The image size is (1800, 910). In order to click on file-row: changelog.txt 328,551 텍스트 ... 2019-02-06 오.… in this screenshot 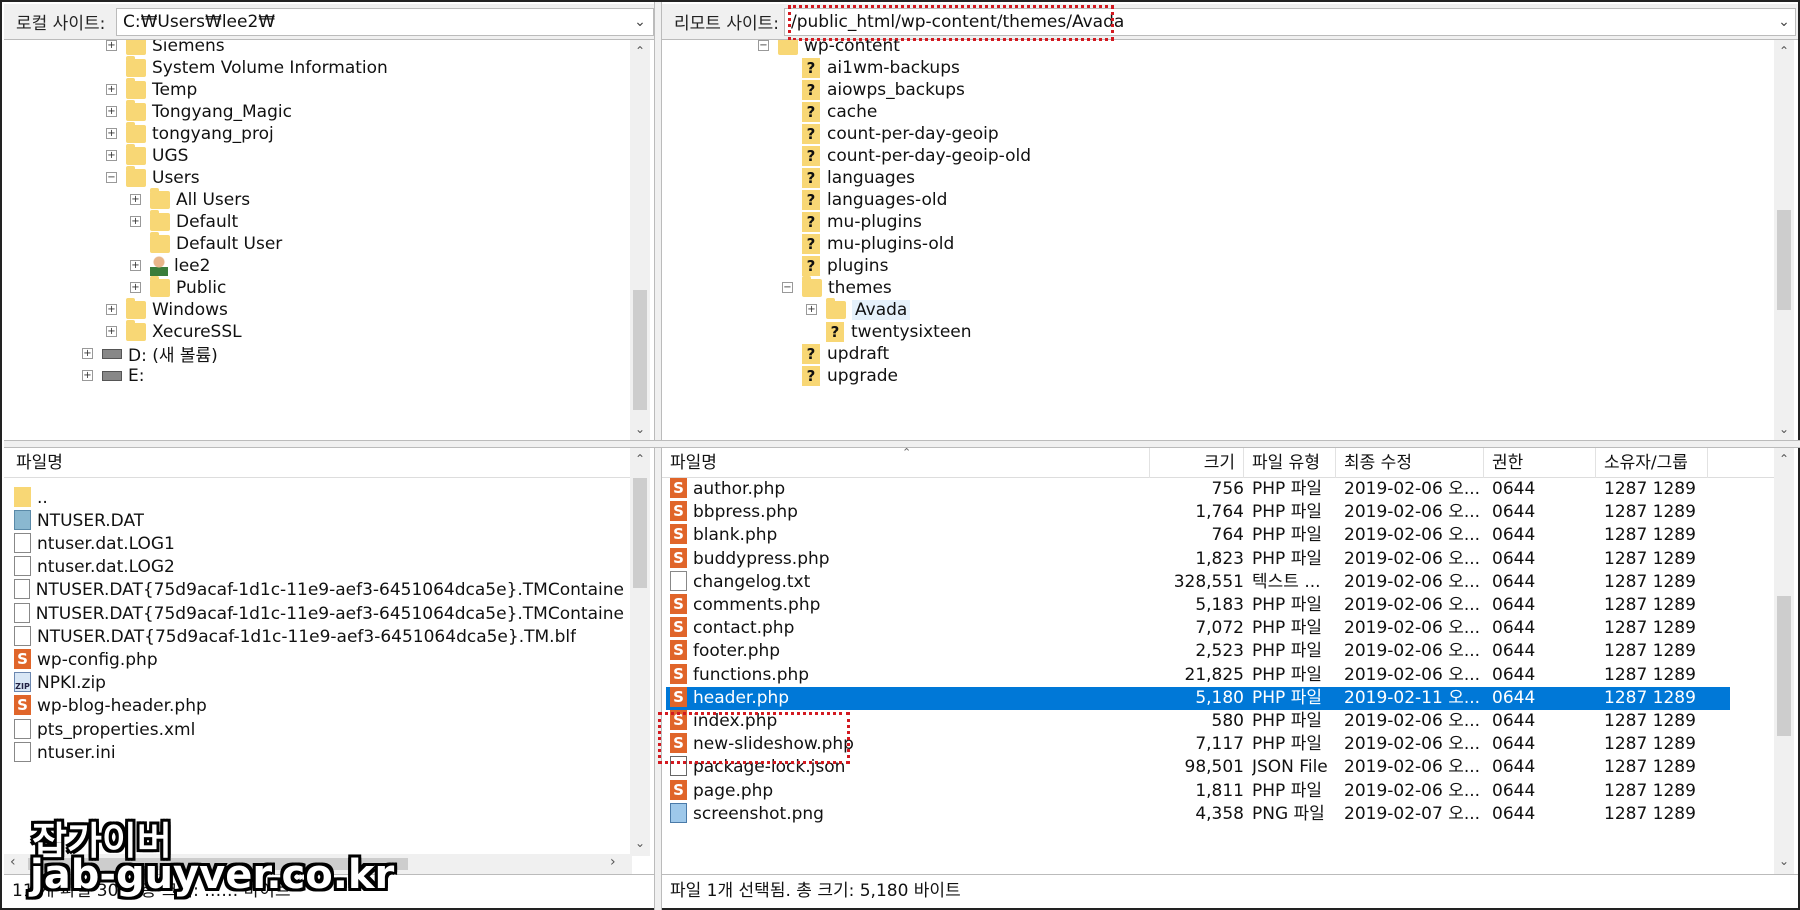, I will do `click(1198, 582)`.